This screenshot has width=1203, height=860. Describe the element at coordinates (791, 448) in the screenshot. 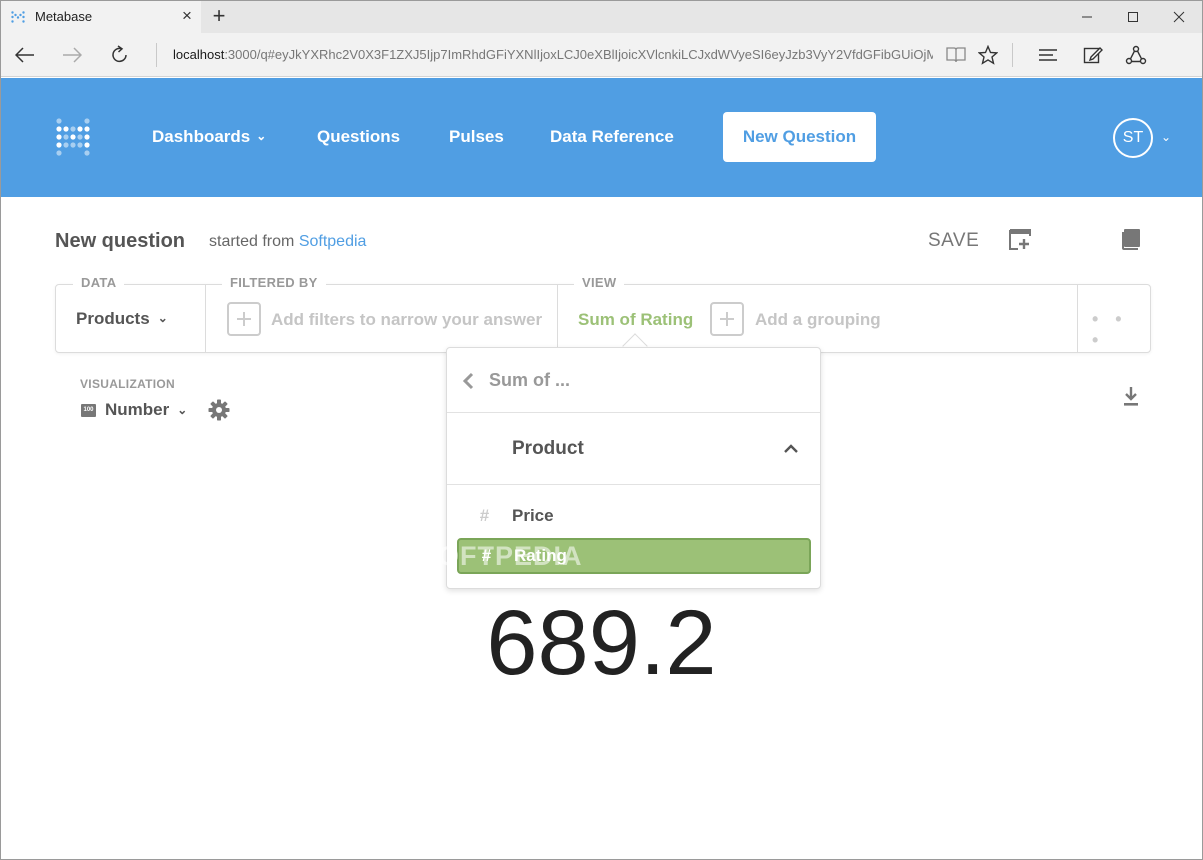

I see `chevron-up-icon` at that location.